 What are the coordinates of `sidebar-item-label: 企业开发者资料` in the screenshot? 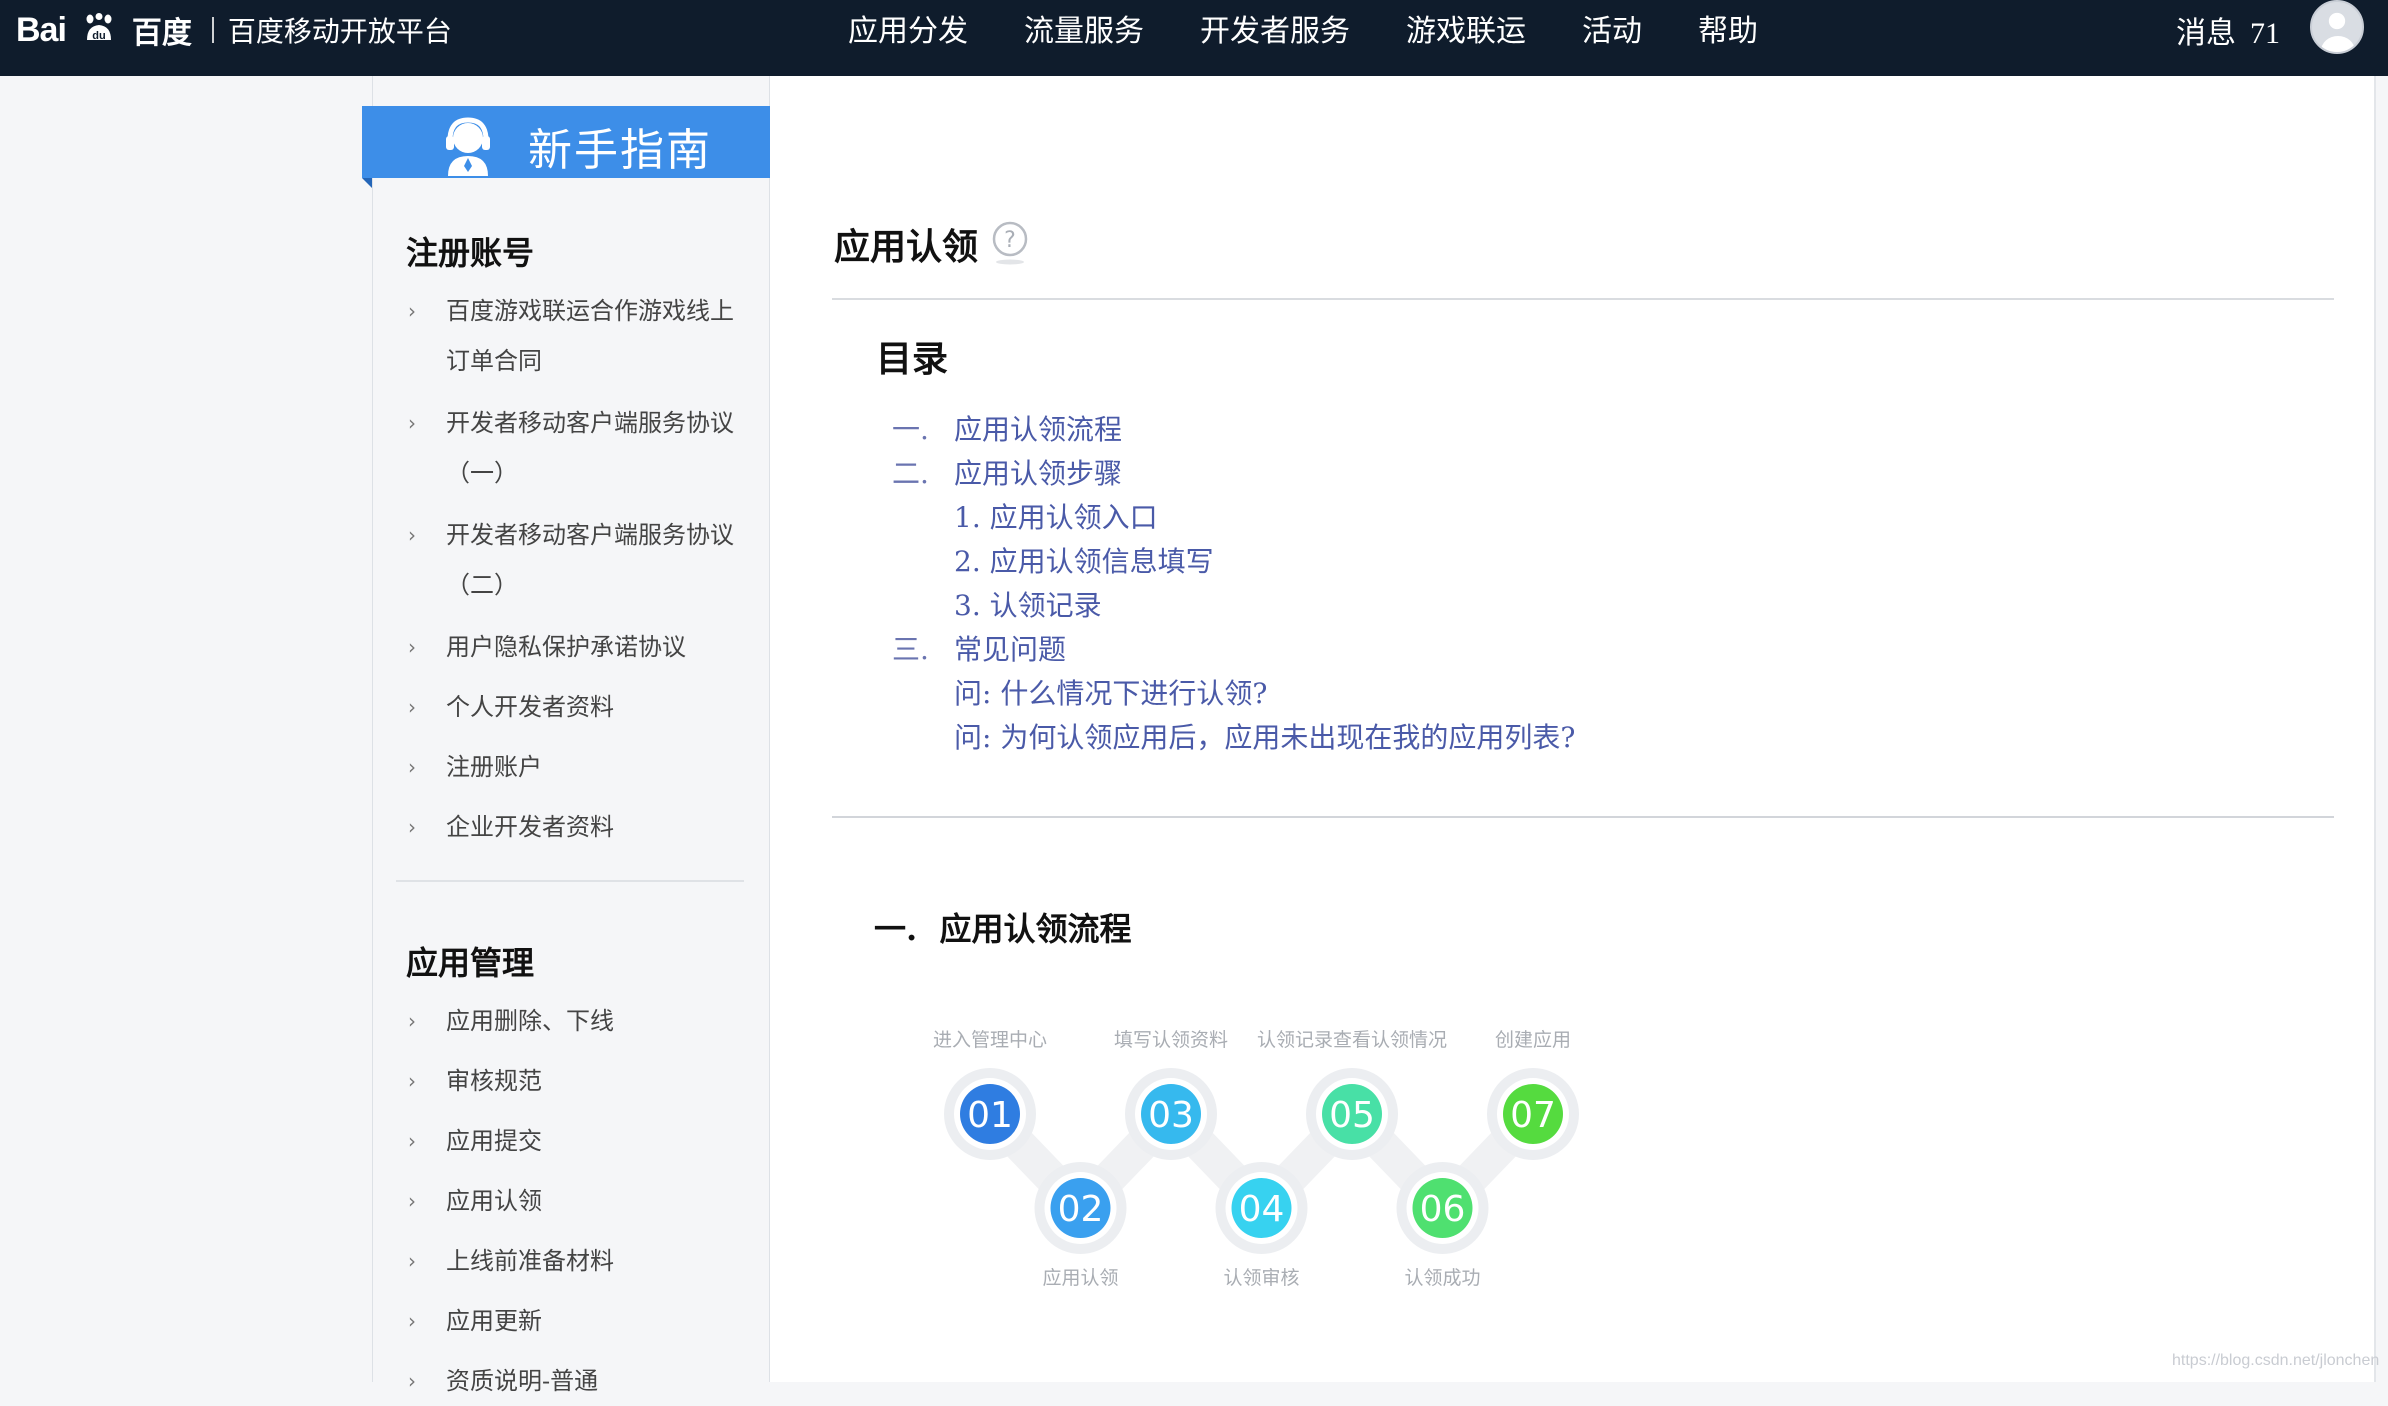 It's located at (530, 827).